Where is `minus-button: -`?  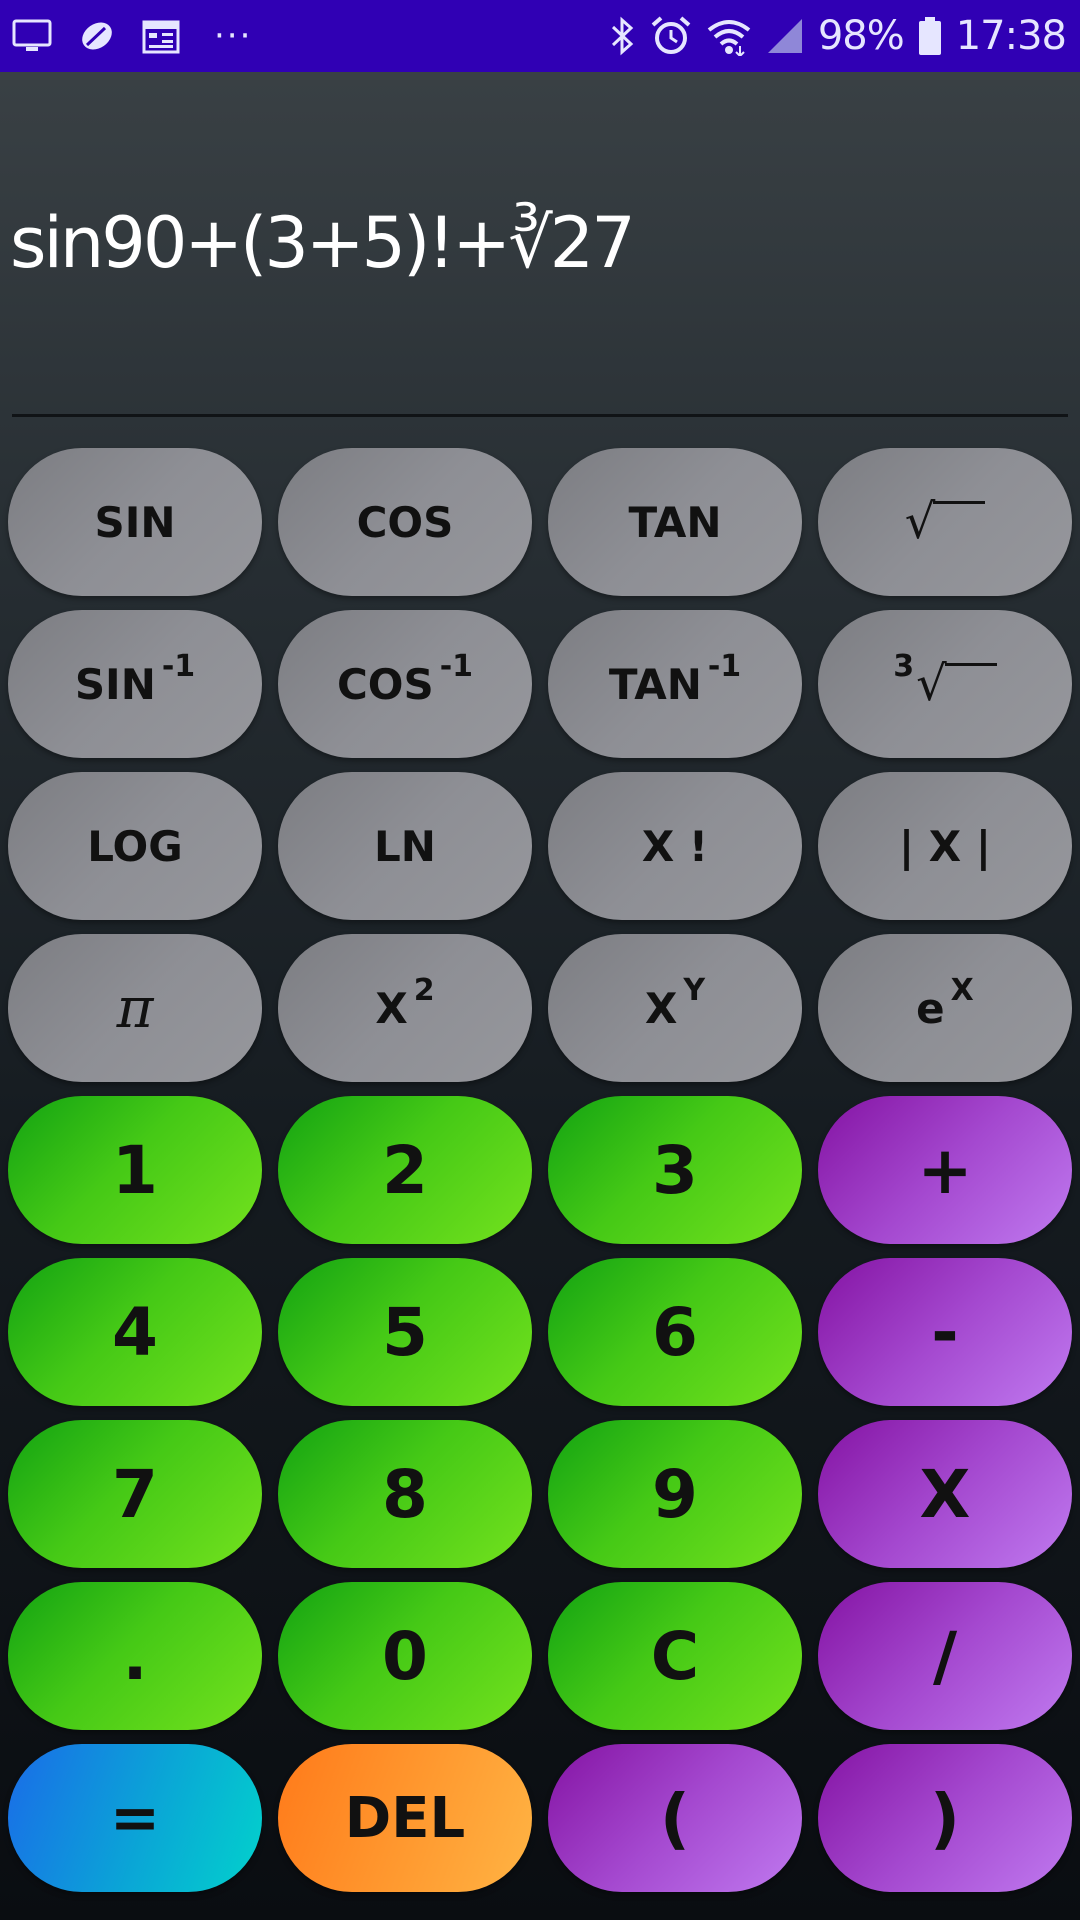
minus-button: - is located at coordinates (945, 1332).